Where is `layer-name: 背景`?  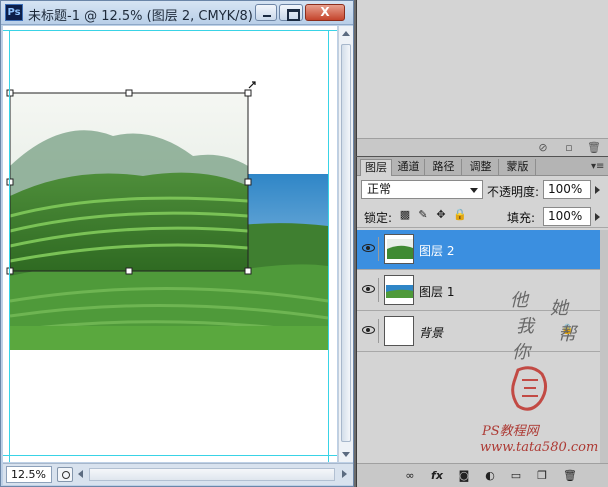 layer-name: 背景 is located at coordinates (431, 333).